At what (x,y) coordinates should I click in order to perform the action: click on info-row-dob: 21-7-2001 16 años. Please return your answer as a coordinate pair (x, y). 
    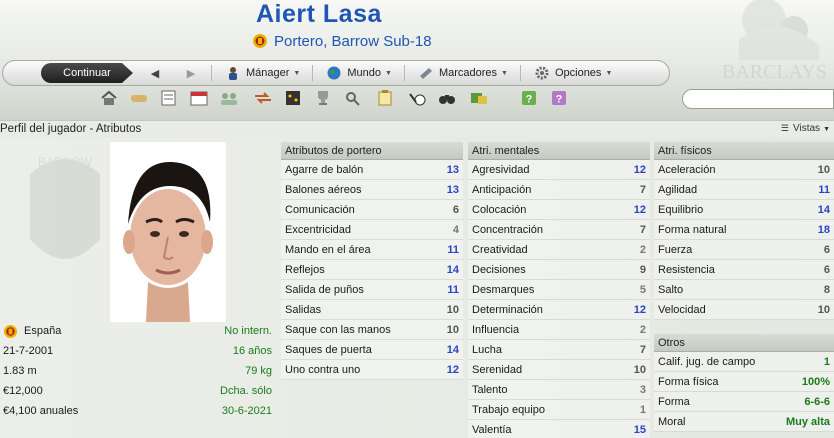
    Looking at the image, I should click on (138, 351).